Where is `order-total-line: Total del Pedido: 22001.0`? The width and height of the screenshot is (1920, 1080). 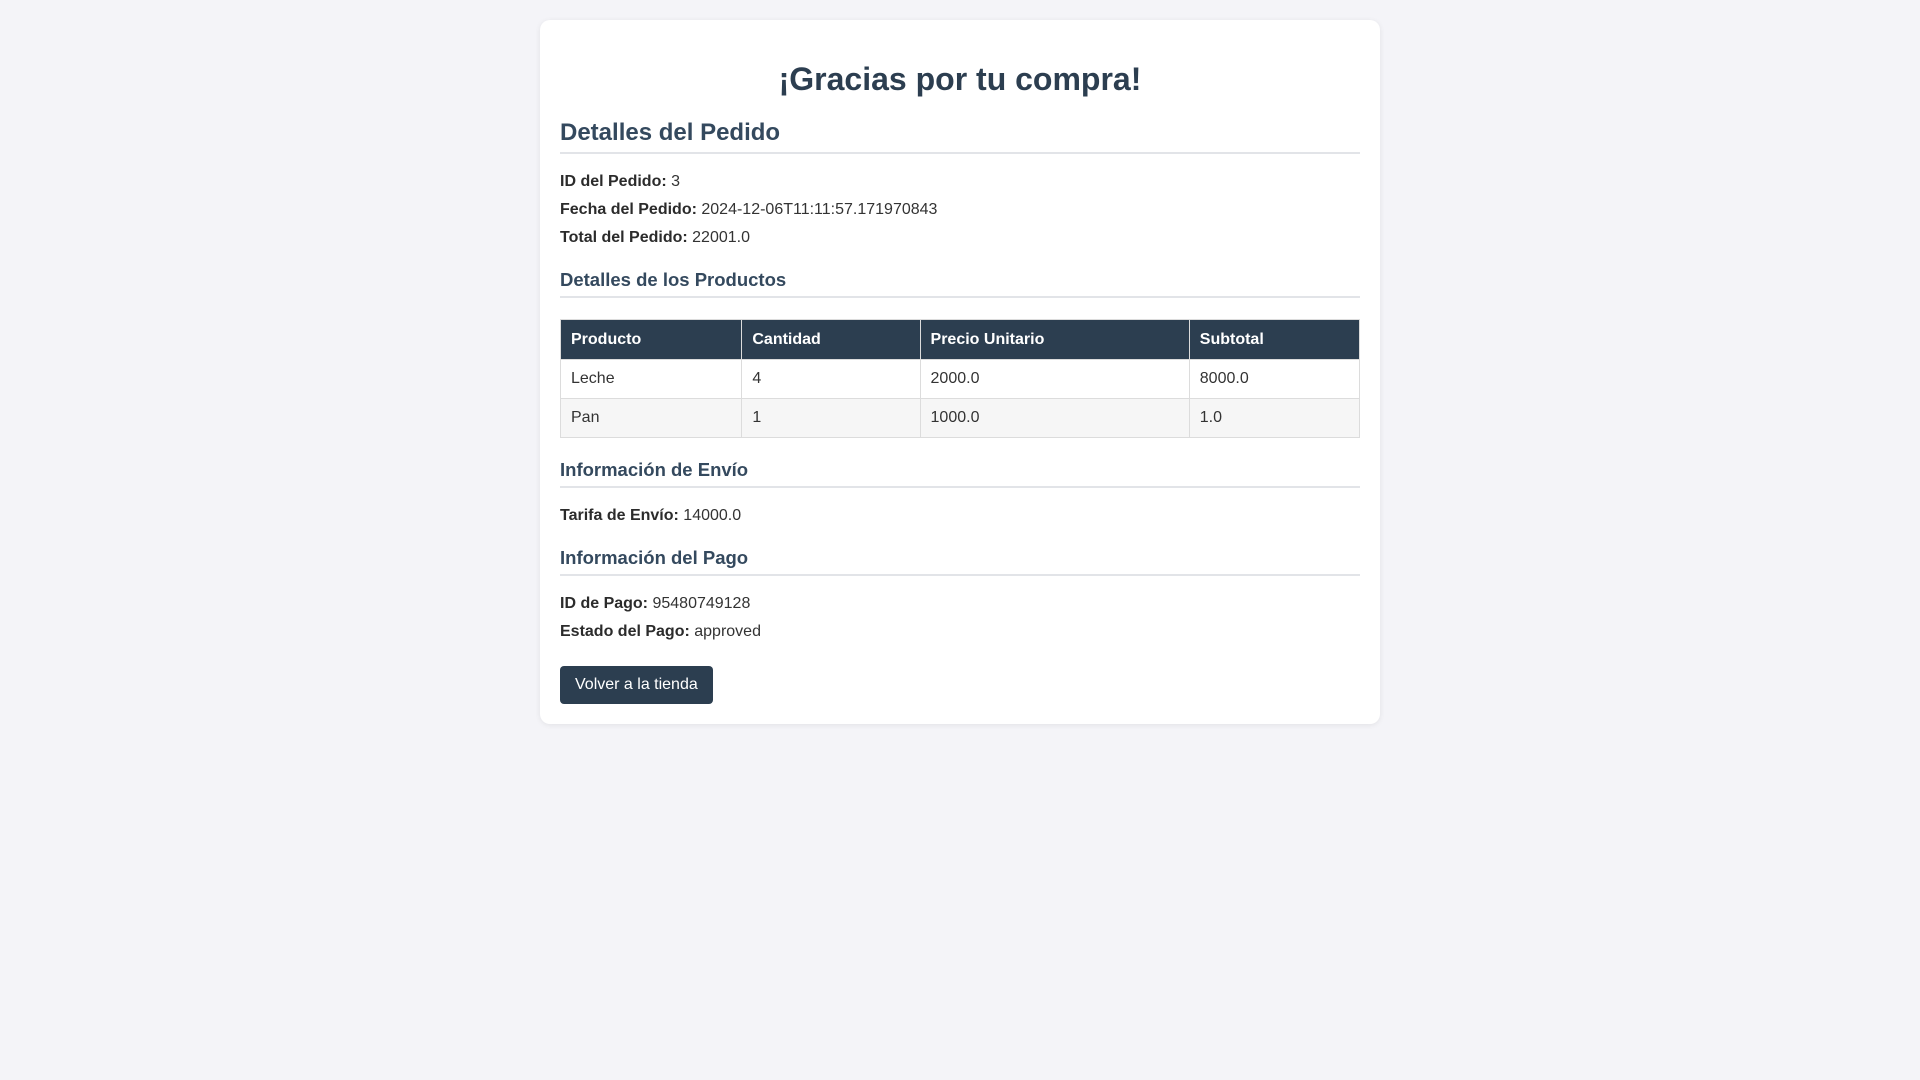
order-total-line: Total del Pedido: 22001.0 is located at coordinates (960, 238).